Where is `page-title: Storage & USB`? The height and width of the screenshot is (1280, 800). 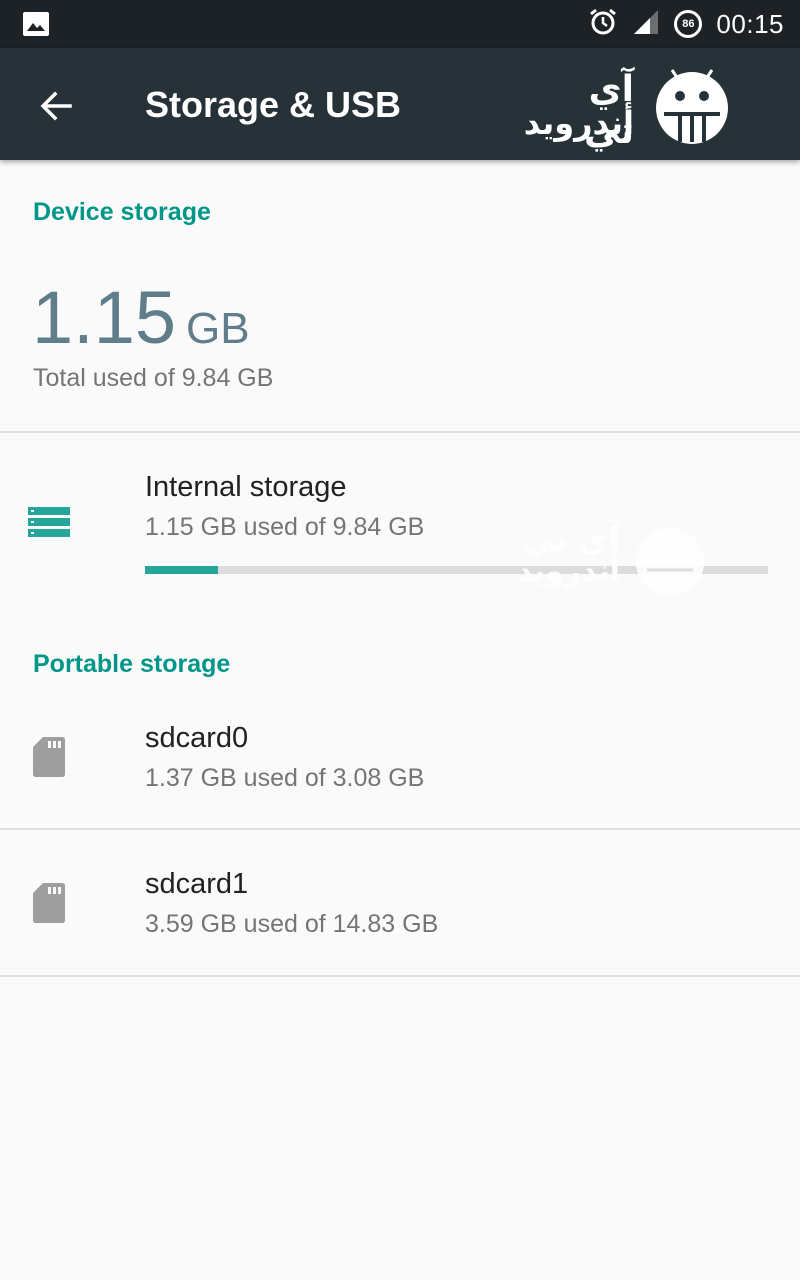 page-title: Storage & USB is located at coordinates (273, 104).